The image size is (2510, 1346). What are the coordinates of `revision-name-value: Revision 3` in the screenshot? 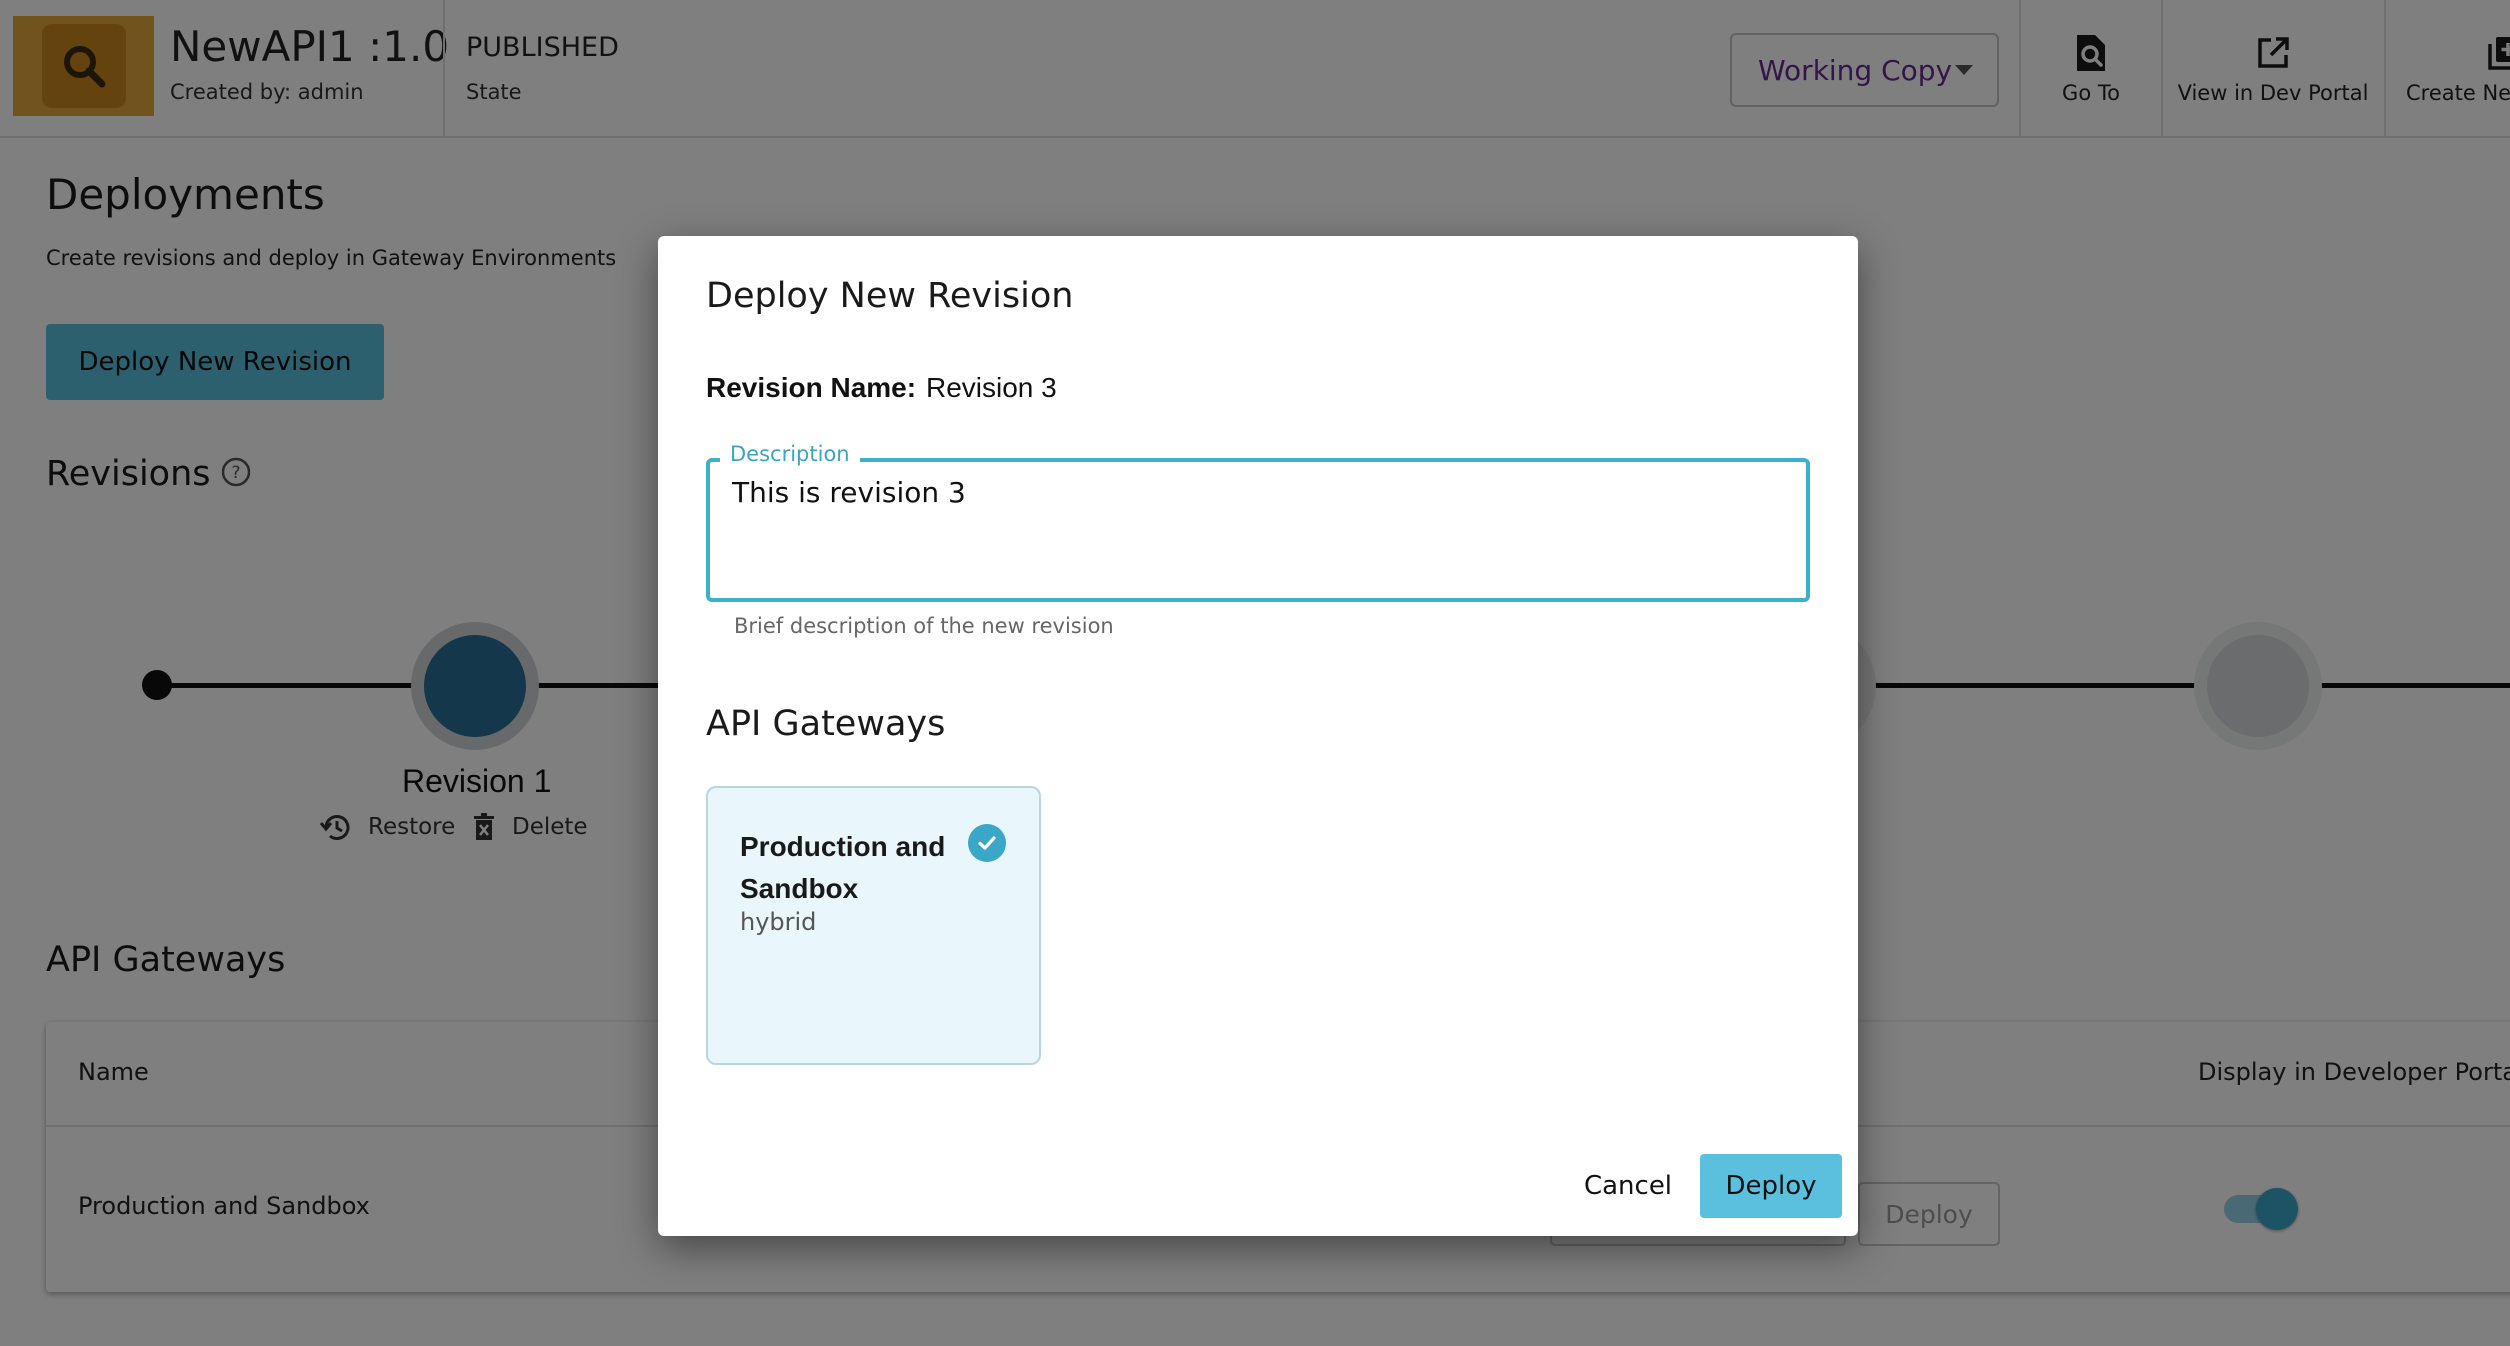 It's located at (991, 387).